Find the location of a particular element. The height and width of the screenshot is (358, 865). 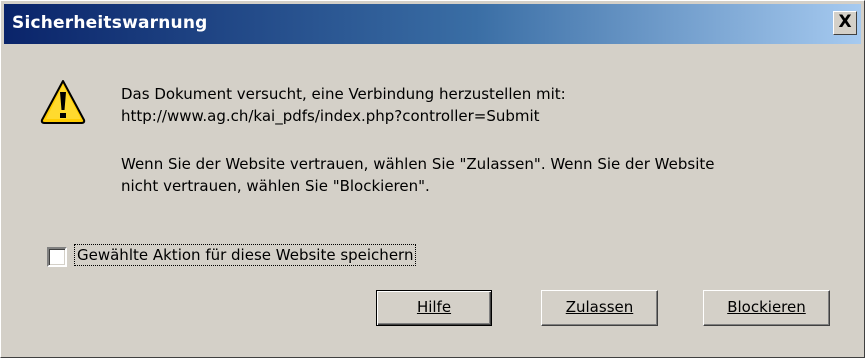

block-button: Blockieren is located at coordinates (766, 308).